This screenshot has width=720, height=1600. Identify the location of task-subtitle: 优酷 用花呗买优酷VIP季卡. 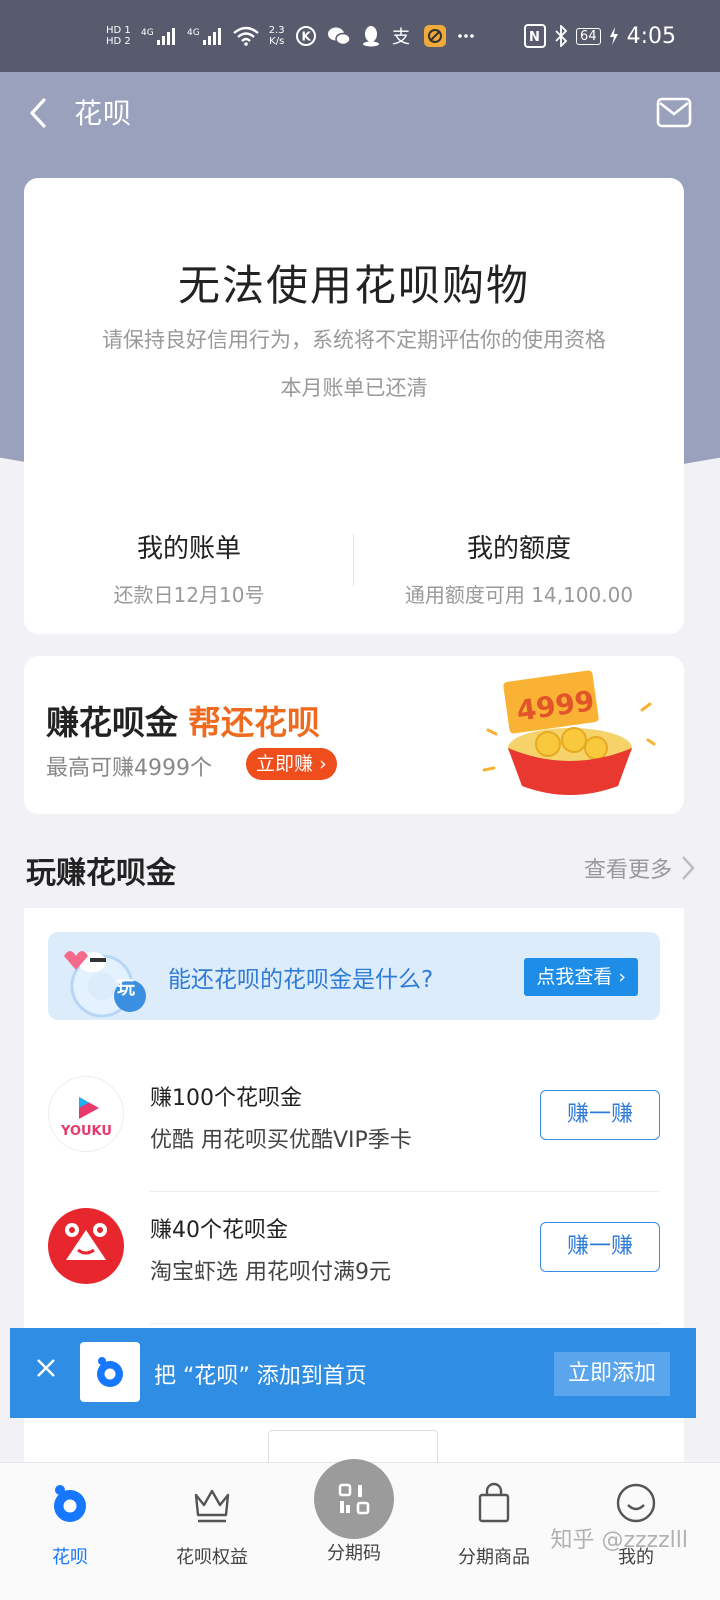
(281, 1140).